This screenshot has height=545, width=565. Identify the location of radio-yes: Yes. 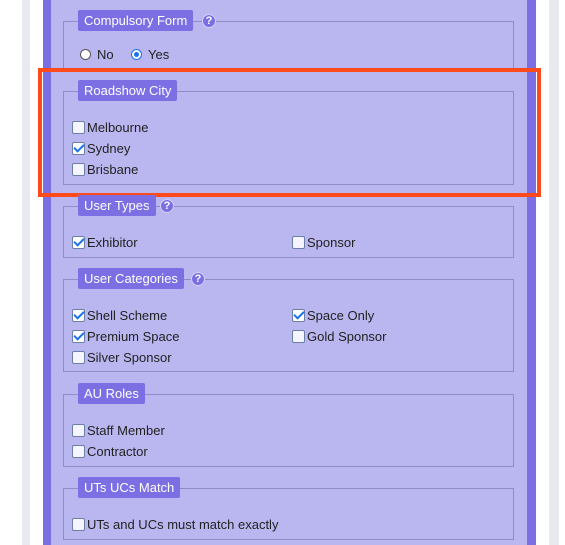
(150, 54).